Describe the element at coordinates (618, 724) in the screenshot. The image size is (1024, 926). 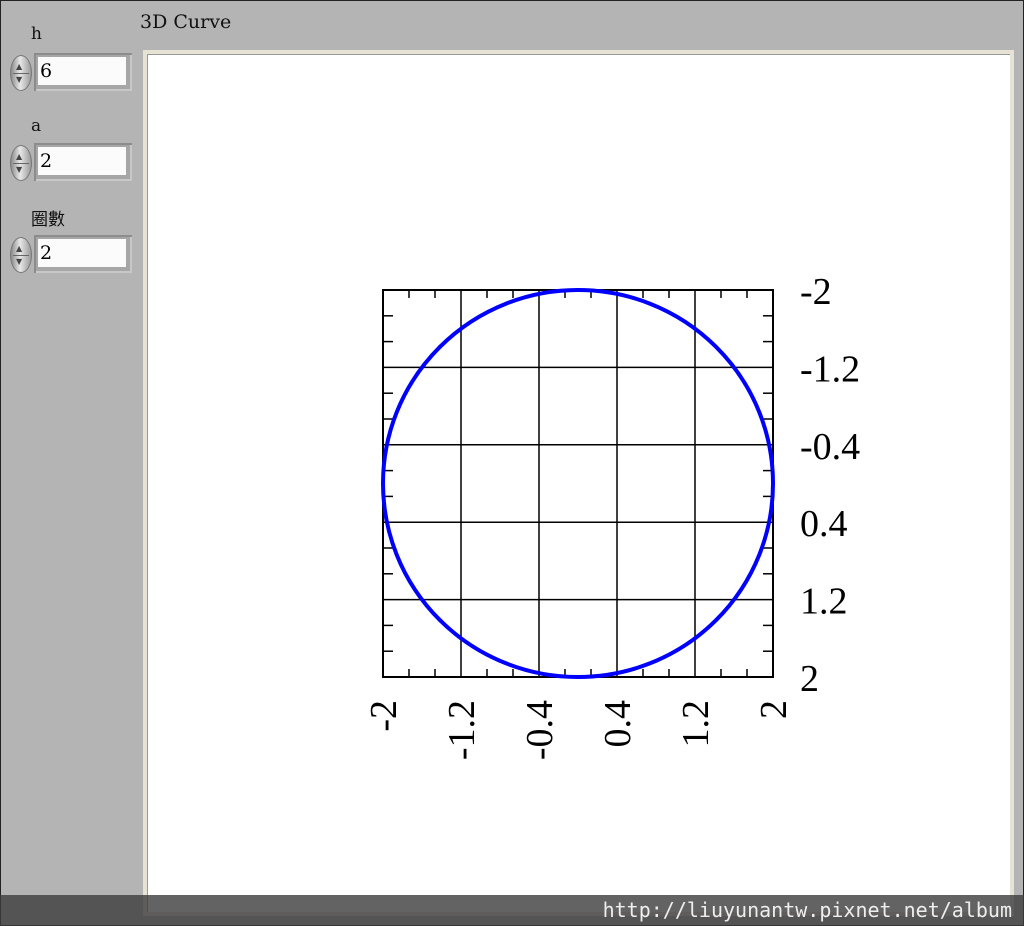
I see `x-tick-label: 0.4` at that location.